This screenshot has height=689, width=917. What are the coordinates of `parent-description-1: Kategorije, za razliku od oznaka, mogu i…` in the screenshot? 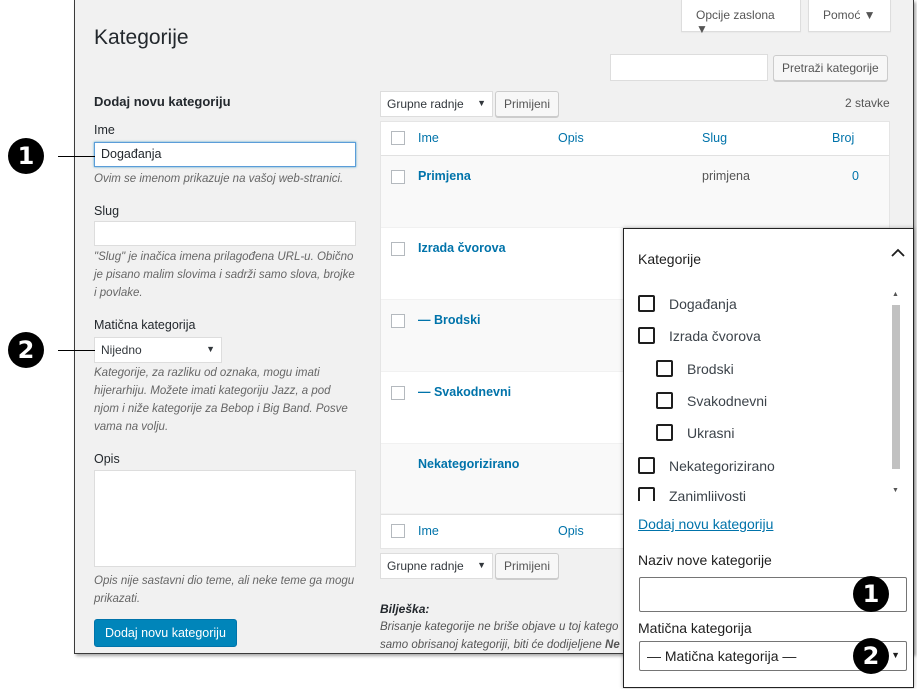 It's located at (207, 373).